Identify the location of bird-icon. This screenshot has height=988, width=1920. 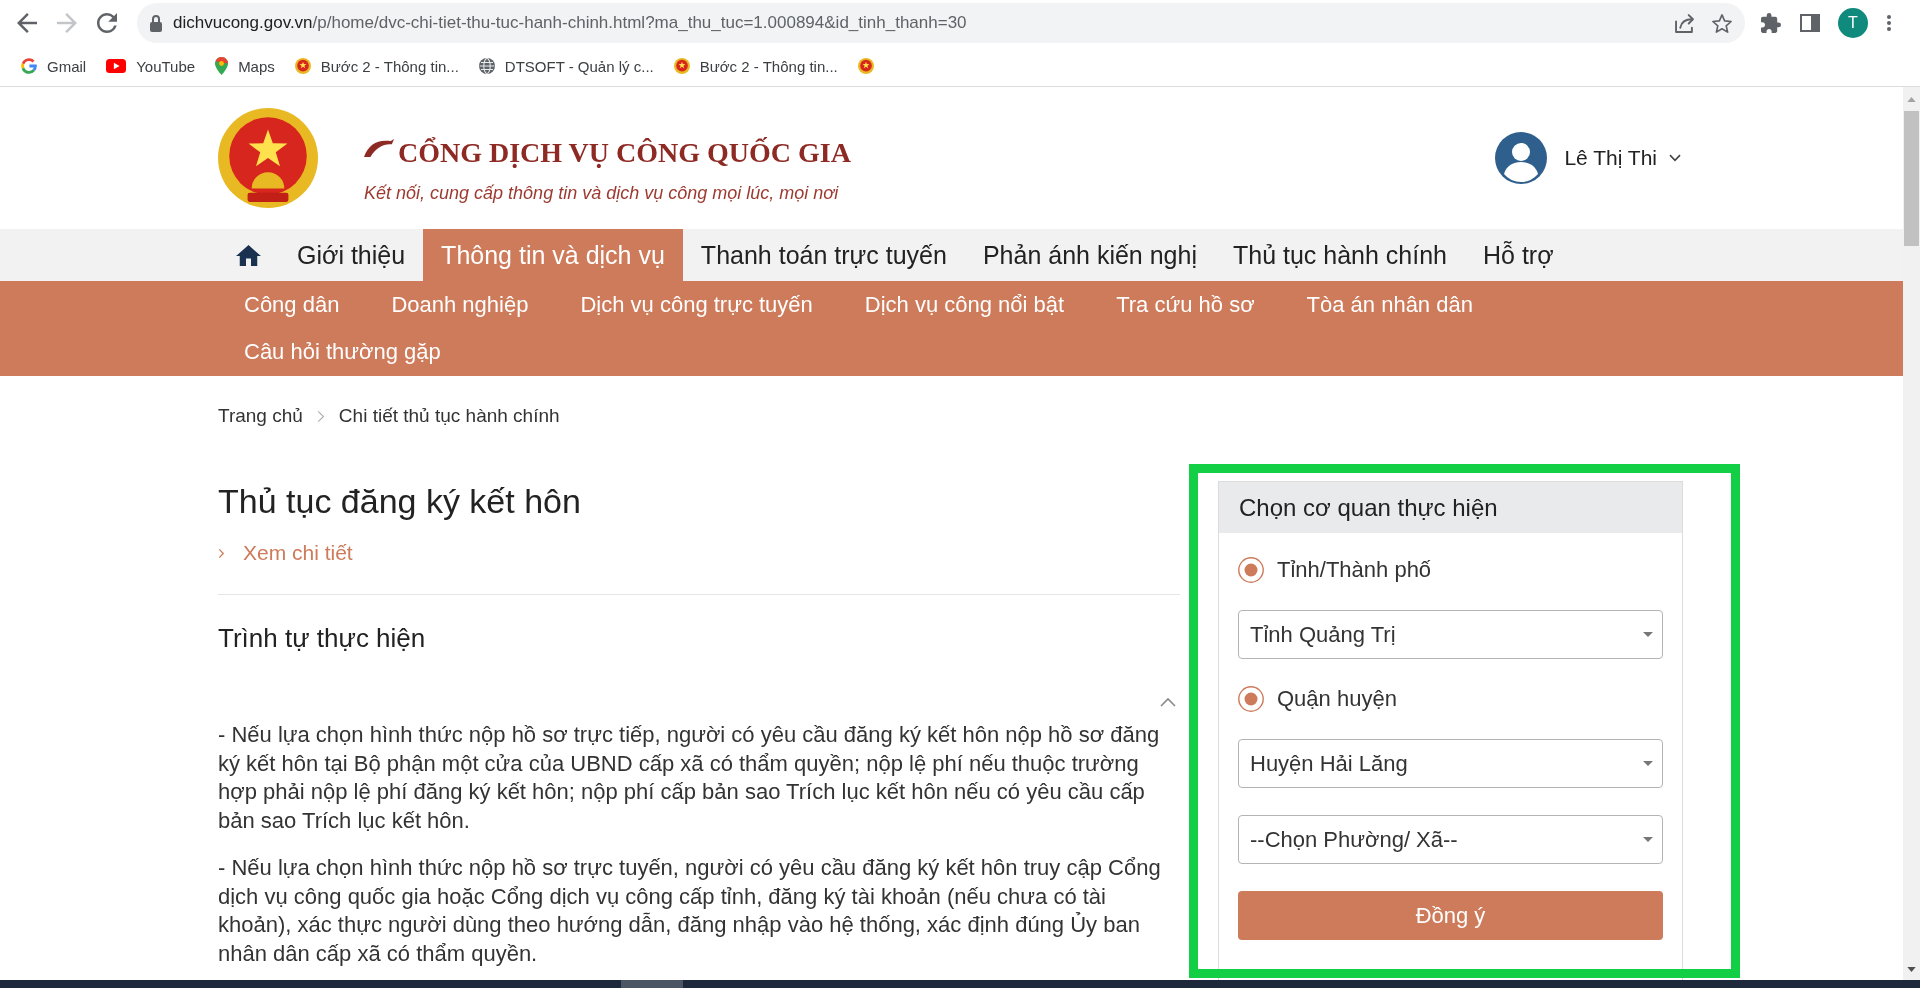
(379, 148).